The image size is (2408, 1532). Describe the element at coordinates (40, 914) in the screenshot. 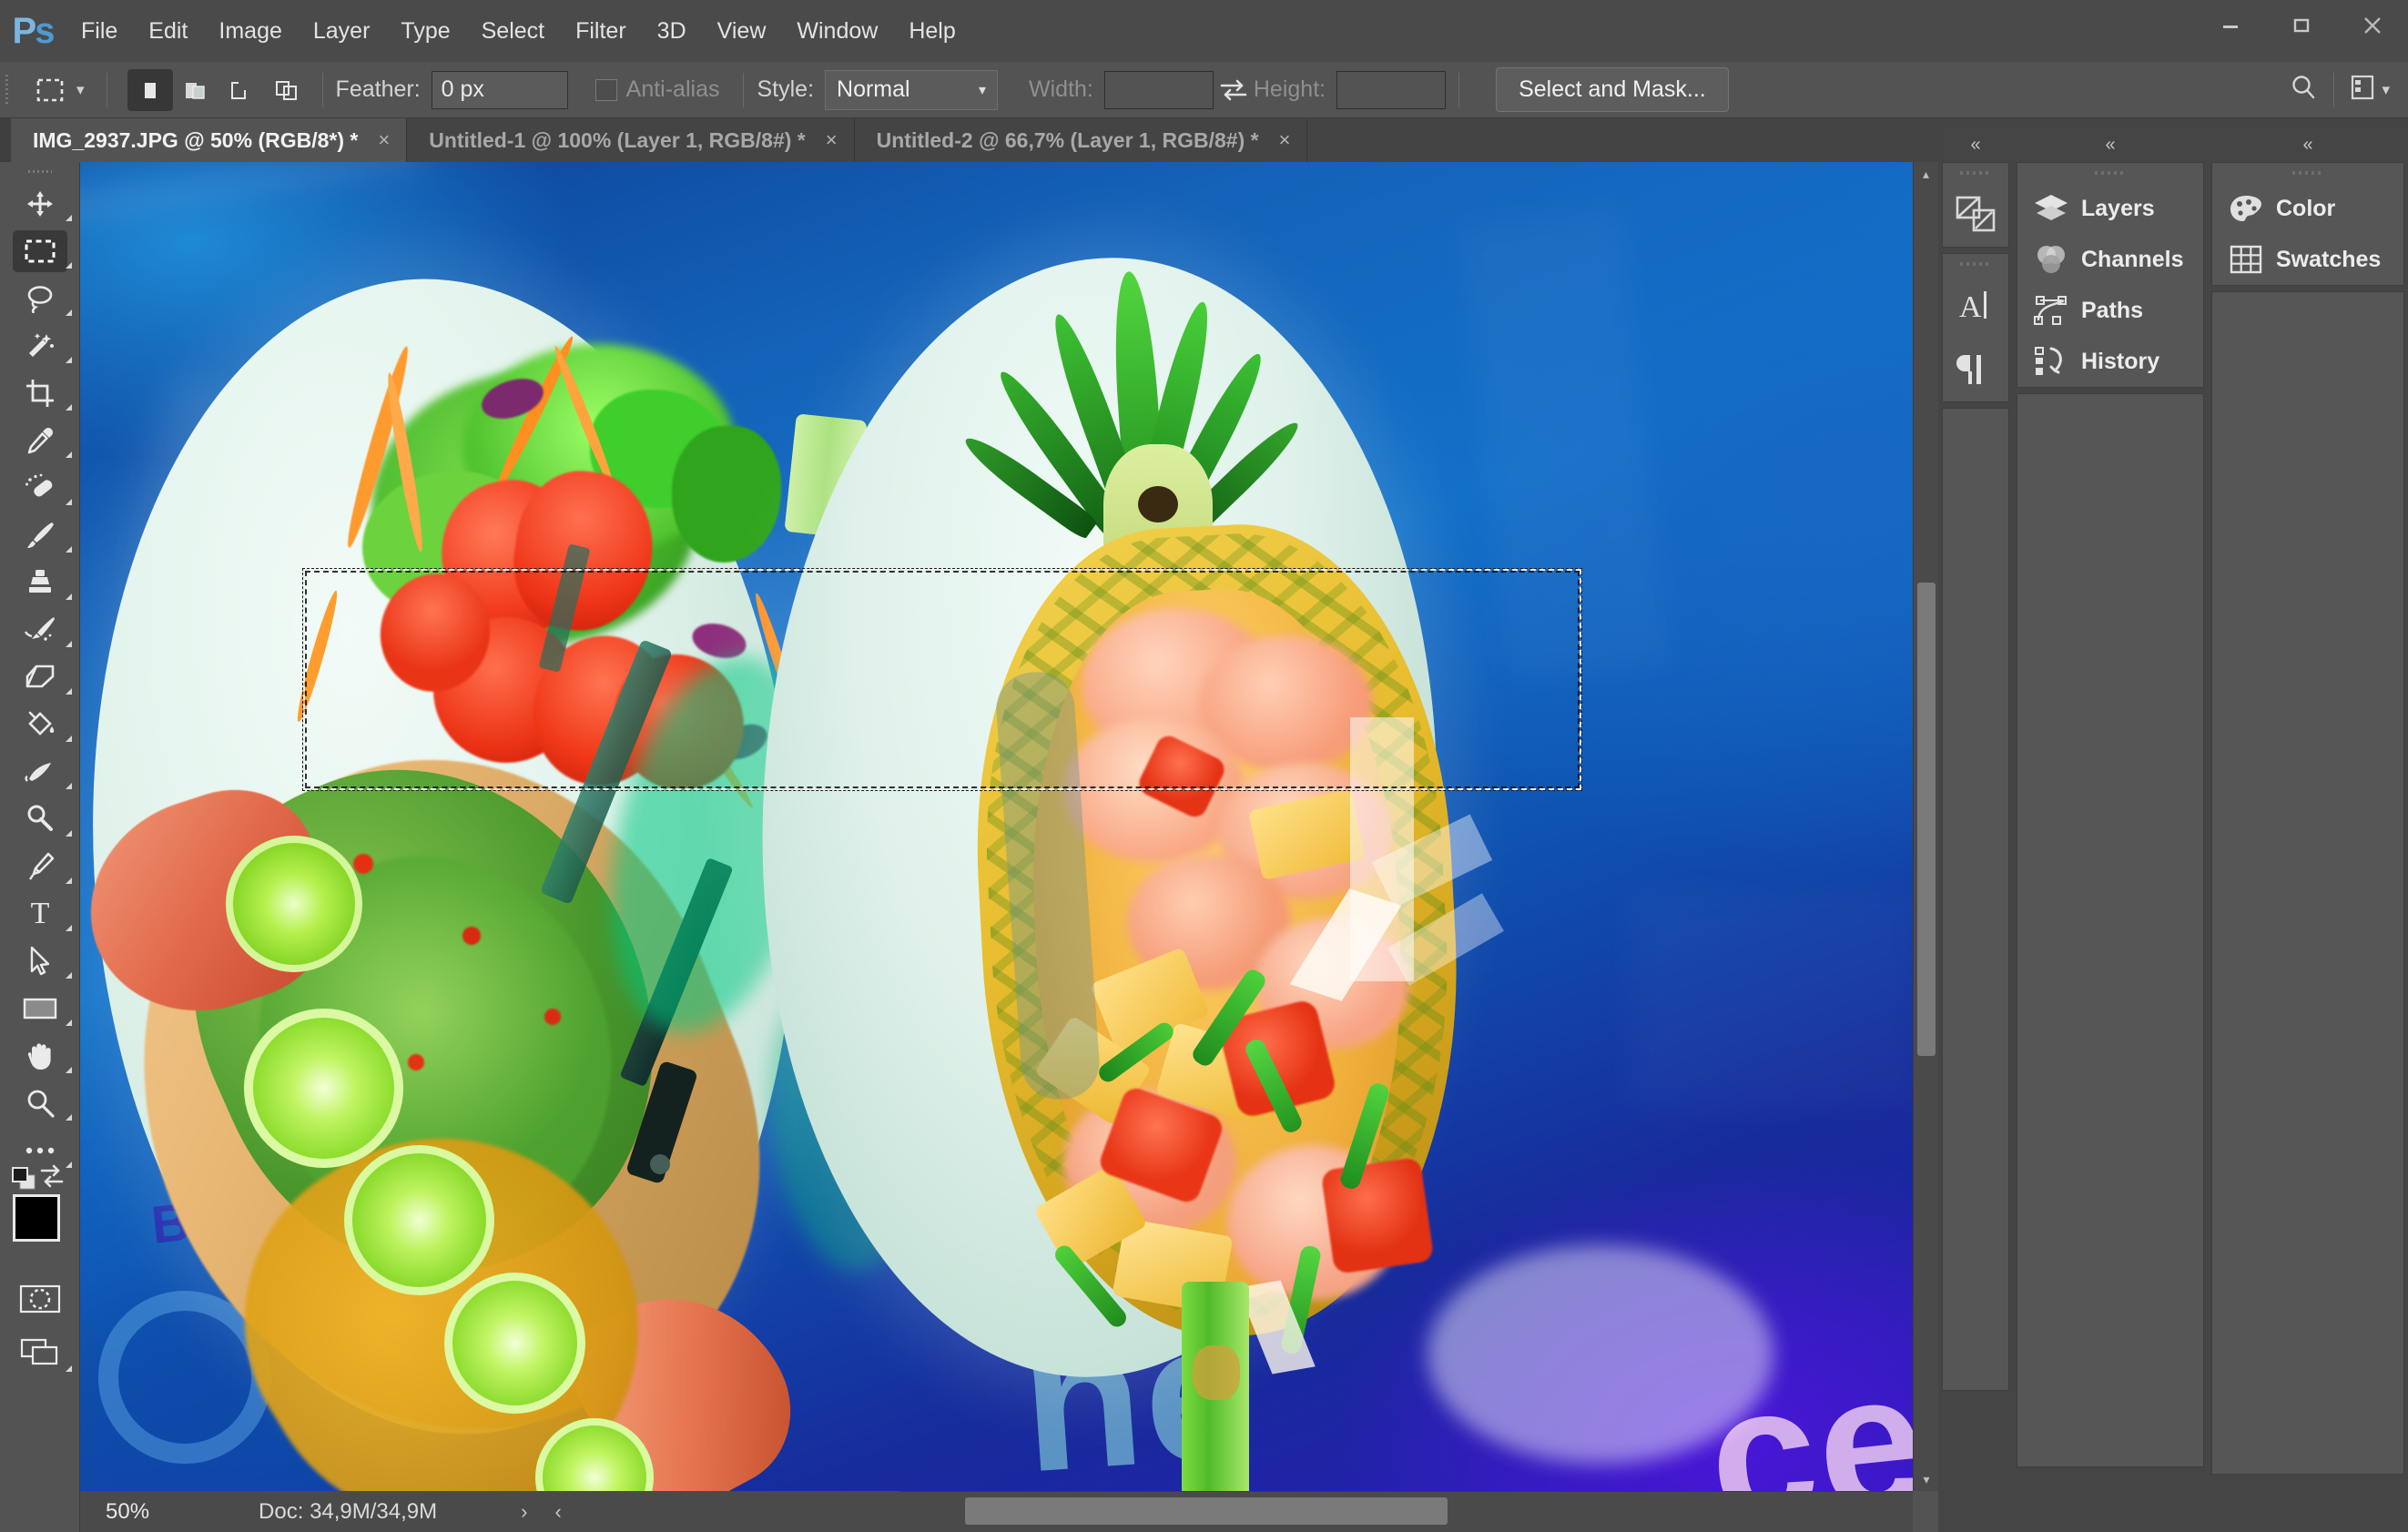

I see `horizontal-type-tool: T` at that location.